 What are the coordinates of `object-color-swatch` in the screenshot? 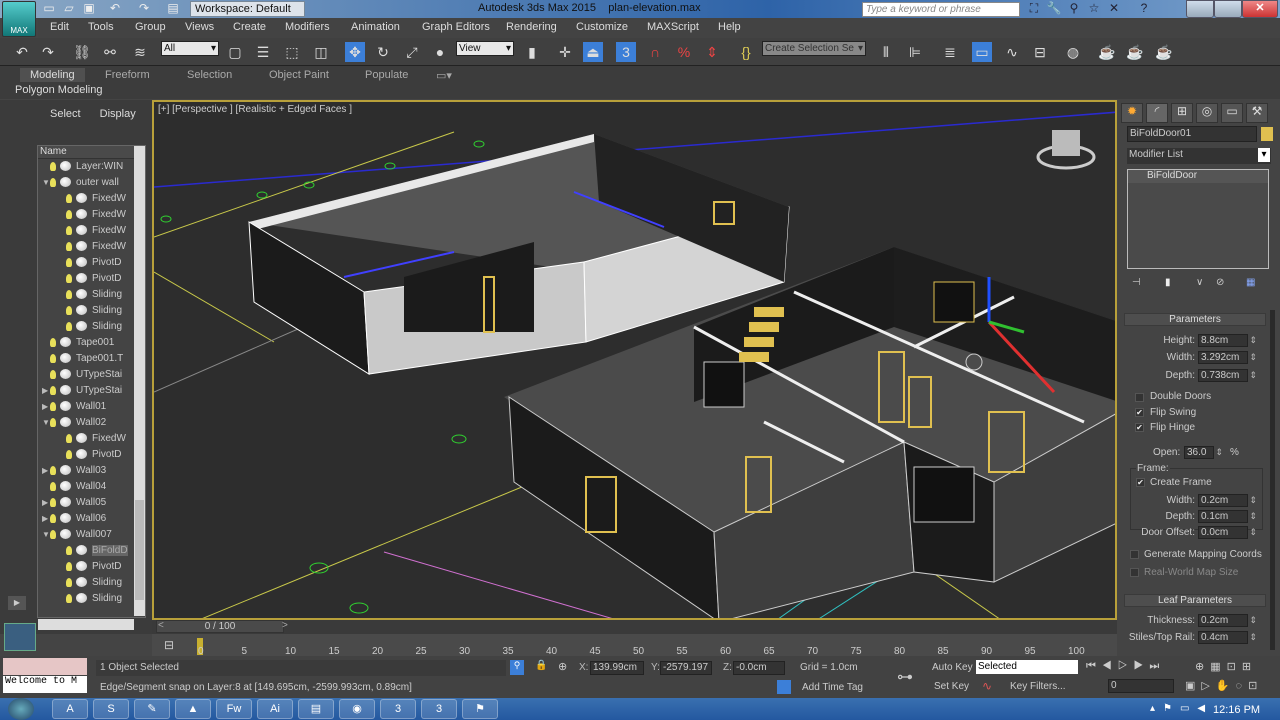 It's located at (1267, 134).